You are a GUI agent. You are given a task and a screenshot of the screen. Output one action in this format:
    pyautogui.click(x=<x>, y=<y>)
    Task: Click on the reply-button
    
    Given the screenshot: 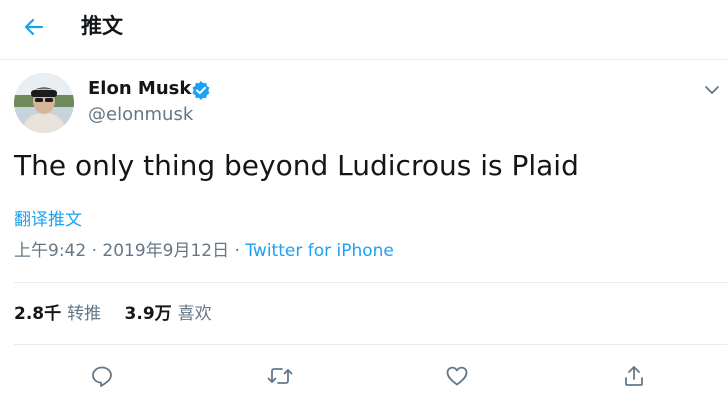 What is the action you would take?
    pyautogui.click(x=102, y=376)
    